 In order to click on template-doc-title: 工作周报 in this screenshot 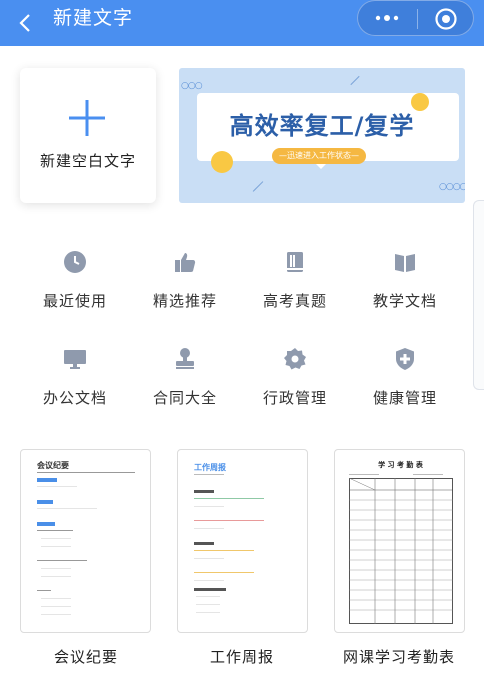, I will do `click(210, 467)`.